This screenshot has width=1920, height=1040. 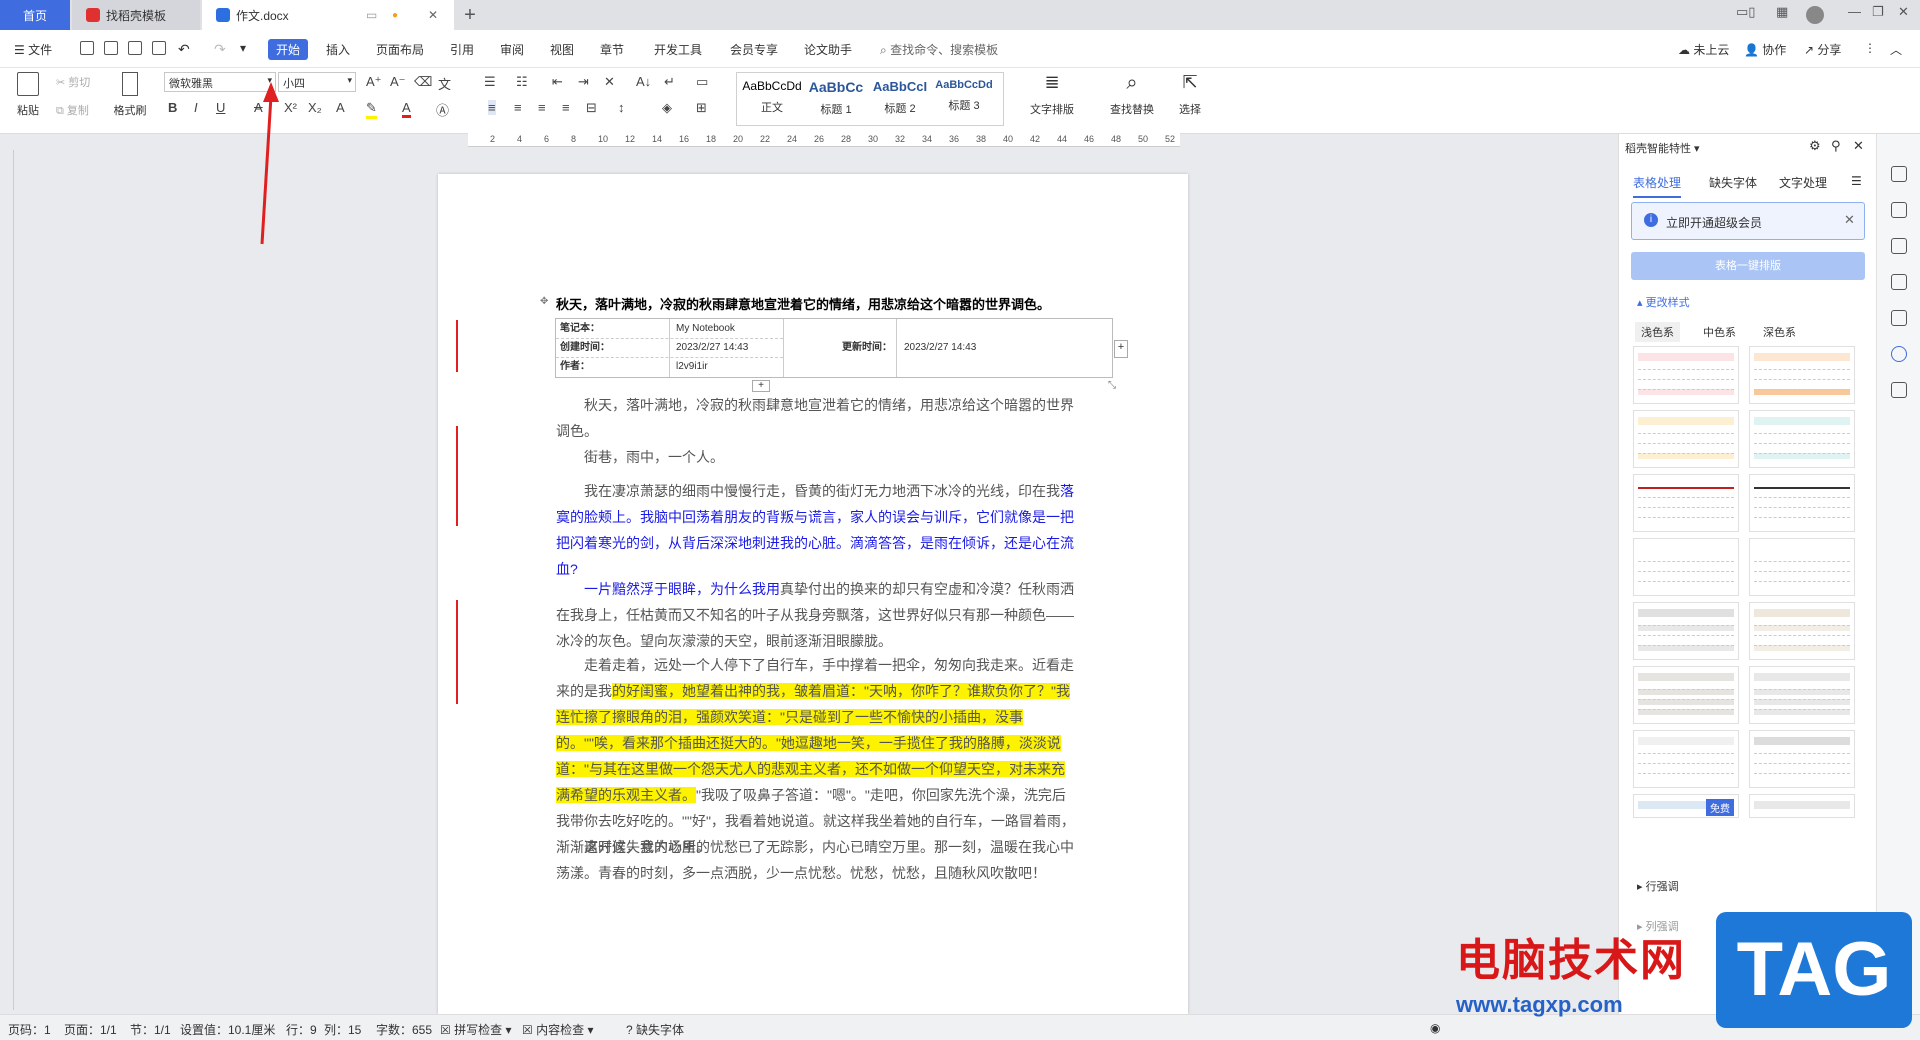 What do you see at coordinates (655, 1029) in the screenshot?
I see `missing-font-button: ? 缺失字体` at bounding box center [655, 1029].